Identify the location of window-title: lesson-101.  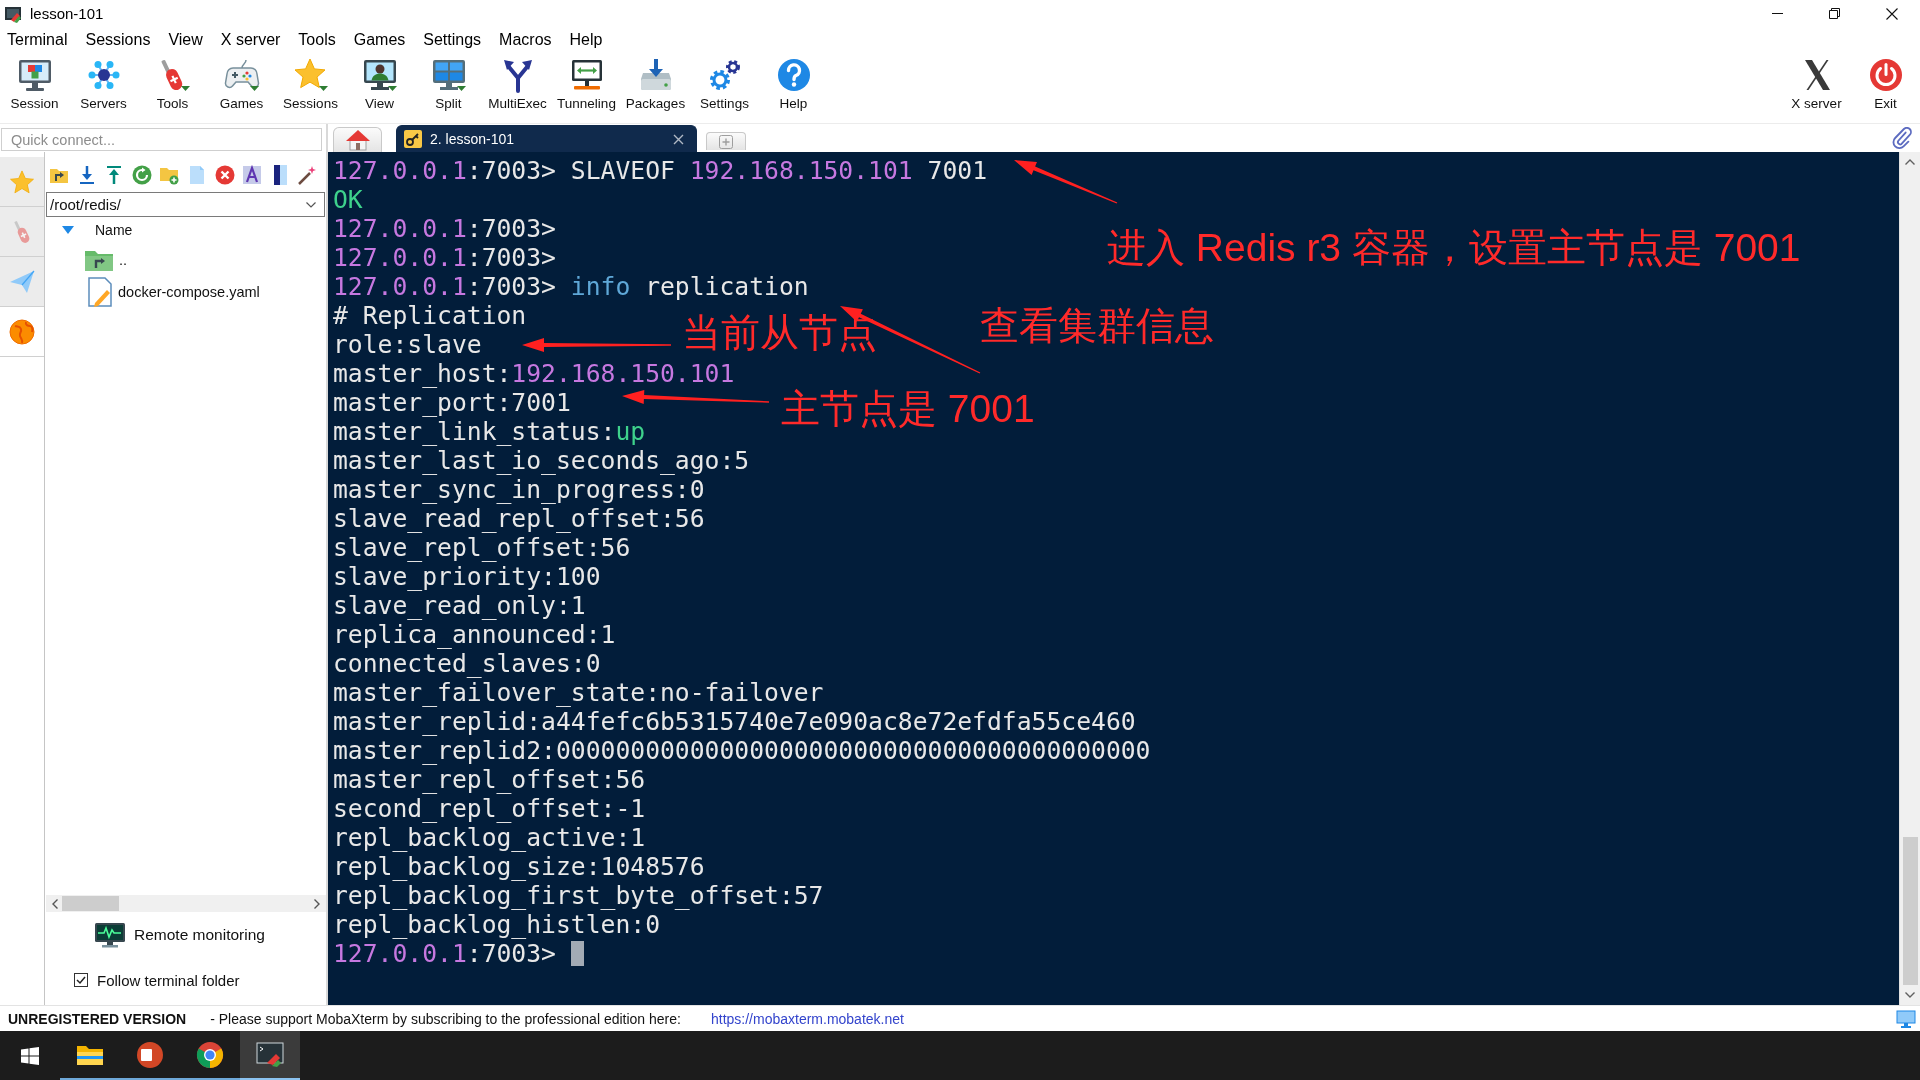
(67, 13).